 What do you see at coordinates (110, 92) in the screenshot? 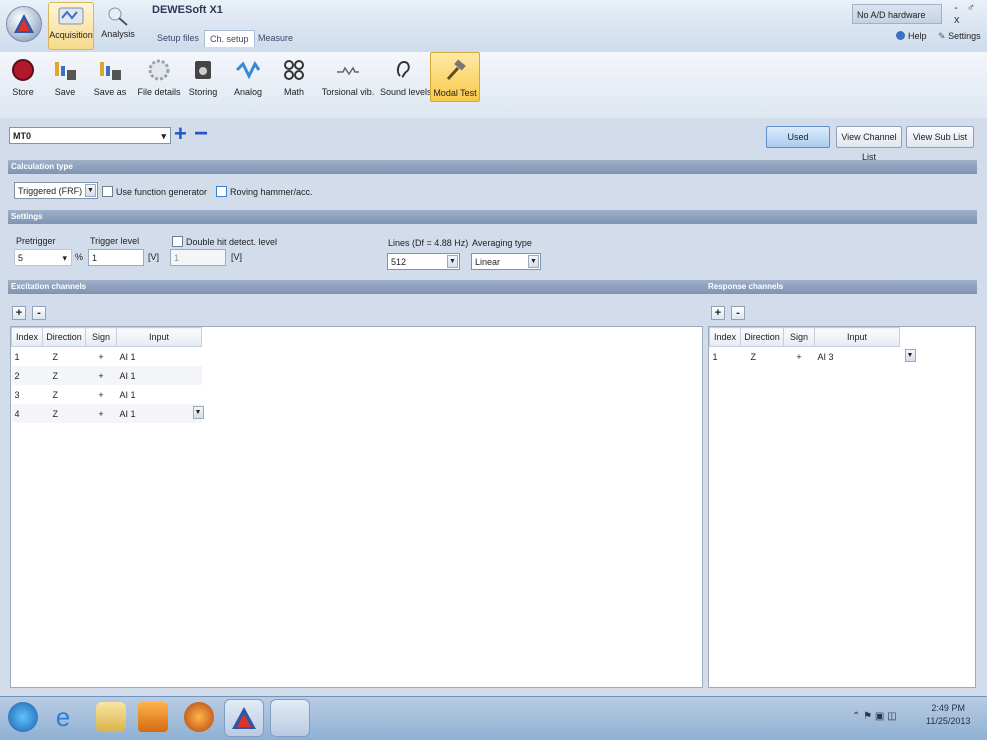
I see `save-as-label: Save as` at bounding box center [110, 92].